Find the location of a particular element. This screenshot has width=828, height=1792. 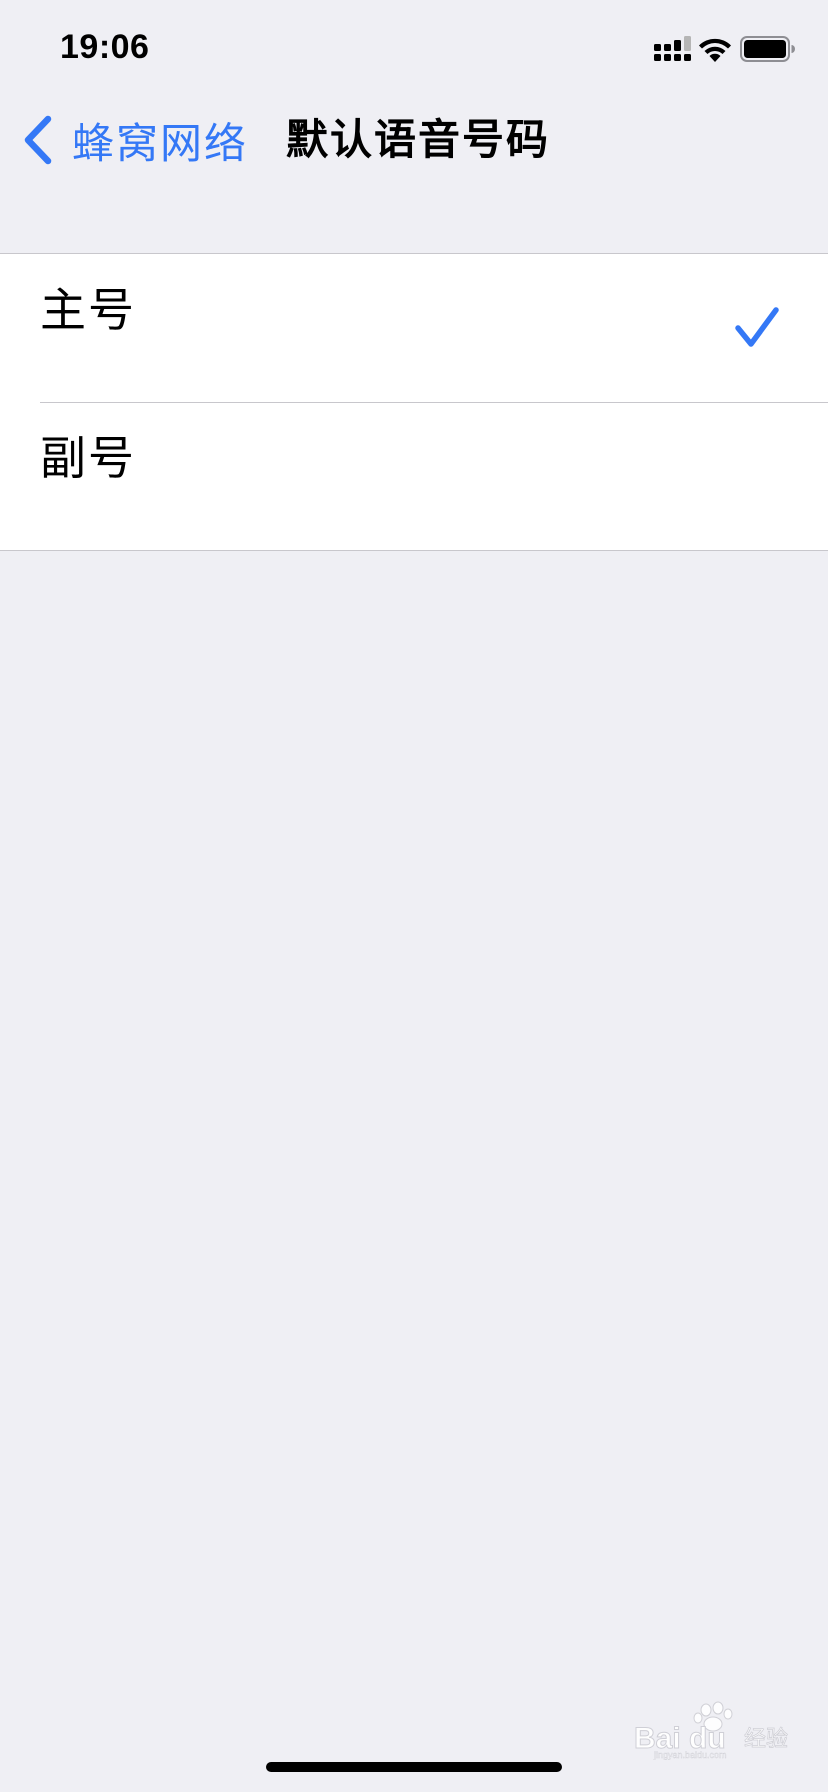

page-title: 默认语音号码 is located at coordinates (418, 139).